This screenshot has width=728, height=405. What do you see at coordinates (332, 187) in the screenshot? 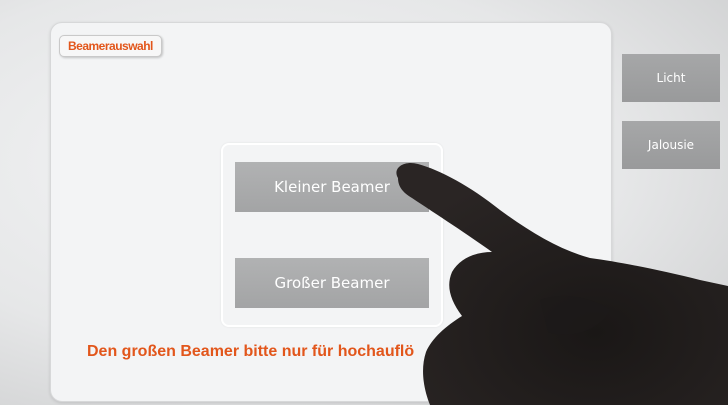
I see `small-beamer-button: Kleiner Beamer` at bounding box center [332, 187].